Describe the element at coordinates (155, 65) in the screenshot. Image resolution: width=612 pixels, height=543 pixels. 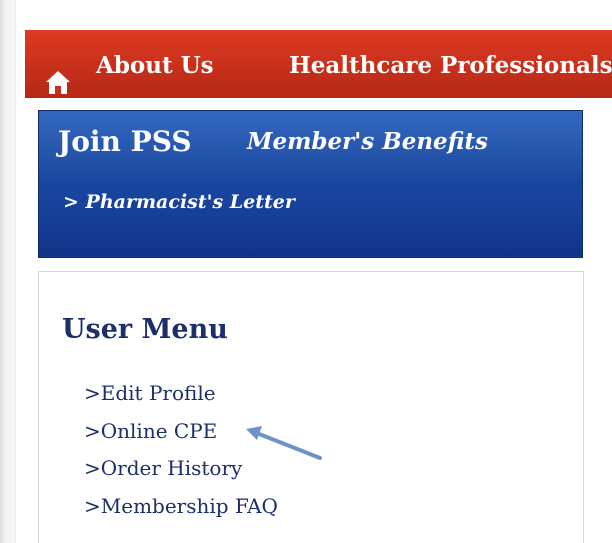
I see `nav-item-about-us: About Us` at that location.